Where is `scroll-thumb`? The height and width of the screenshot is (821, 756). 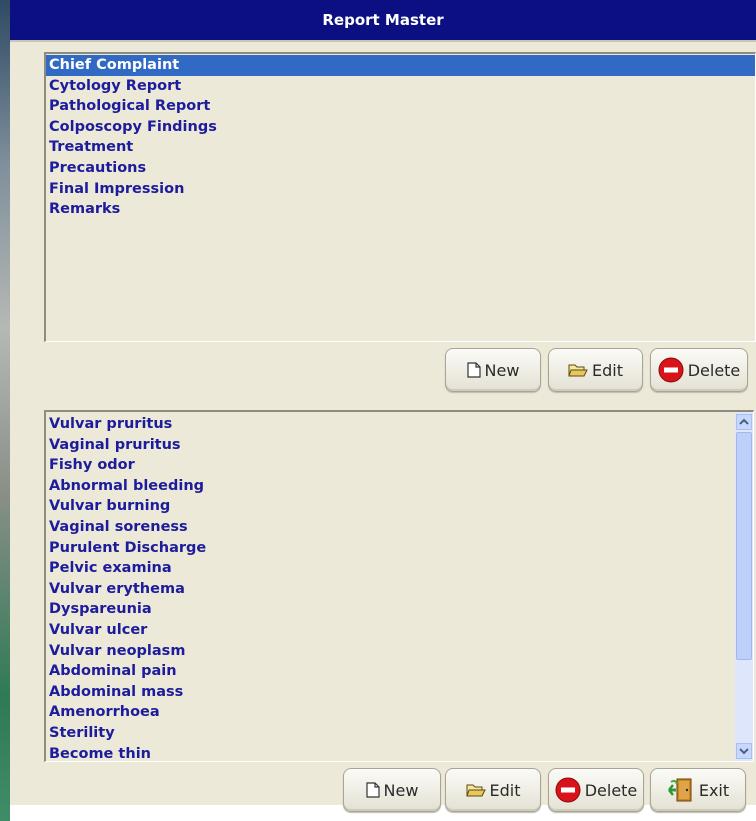 scroll-thumb is located at coordinates (744, 546).